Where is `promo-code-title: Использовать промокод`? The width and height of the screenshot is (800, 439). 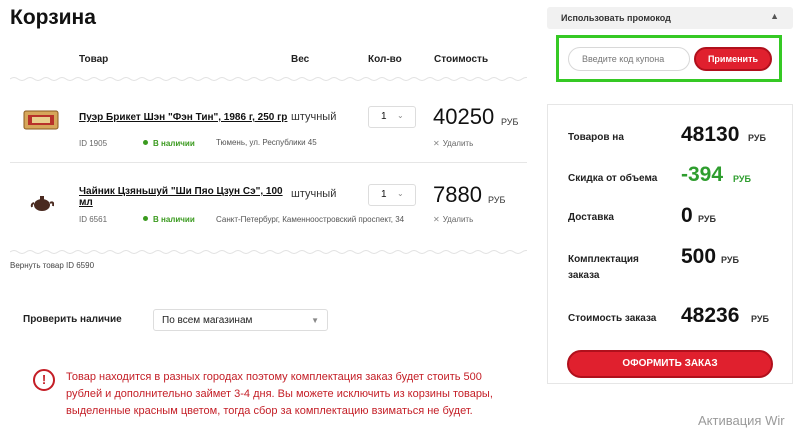
promo-code-title: Использовать промокод is located at coordinates (616, 18).